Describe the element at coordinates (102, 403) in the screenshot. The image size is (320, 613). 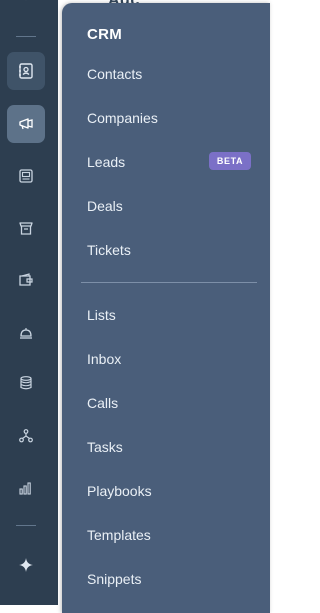
I see `menu-item-calls: Calls` at that location.